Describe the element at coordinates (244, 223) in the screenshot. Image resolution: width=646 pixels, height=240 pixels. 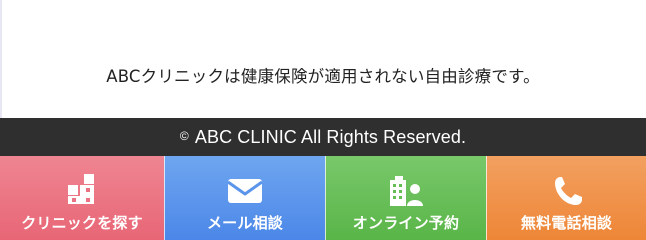
I see `mail-consult-label: メール相談` at that location.